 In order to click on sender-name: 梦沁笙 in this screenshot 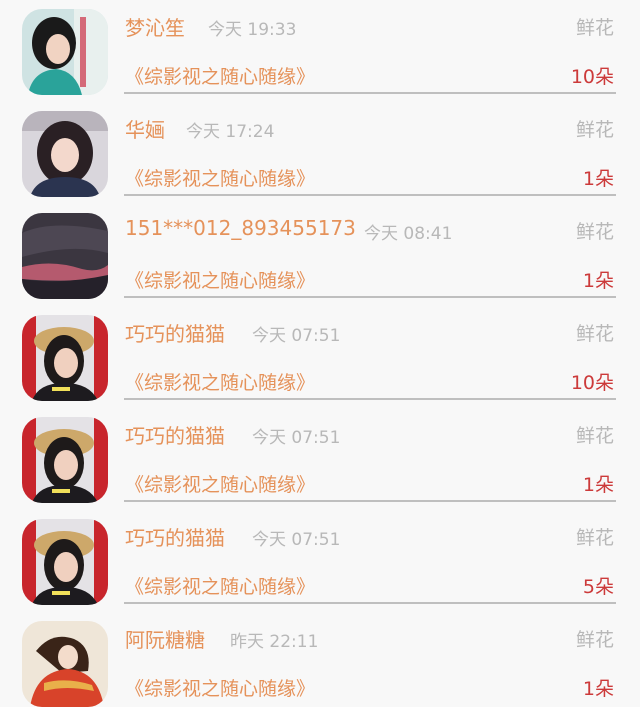, I will do `click(155, 26)`.